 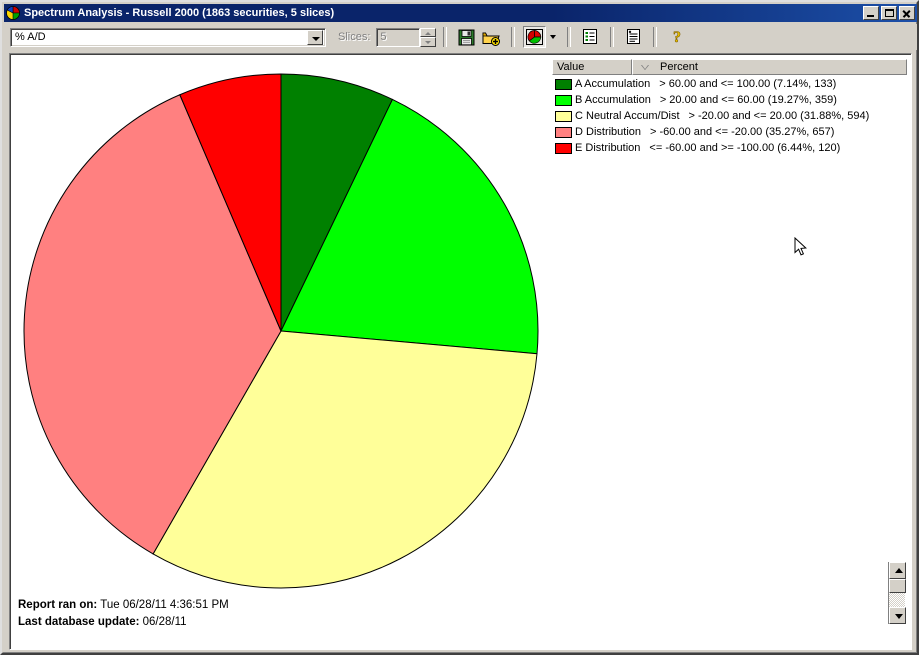 I want to click on legend-item-name: E Distribution, so click(x=608, y=148).